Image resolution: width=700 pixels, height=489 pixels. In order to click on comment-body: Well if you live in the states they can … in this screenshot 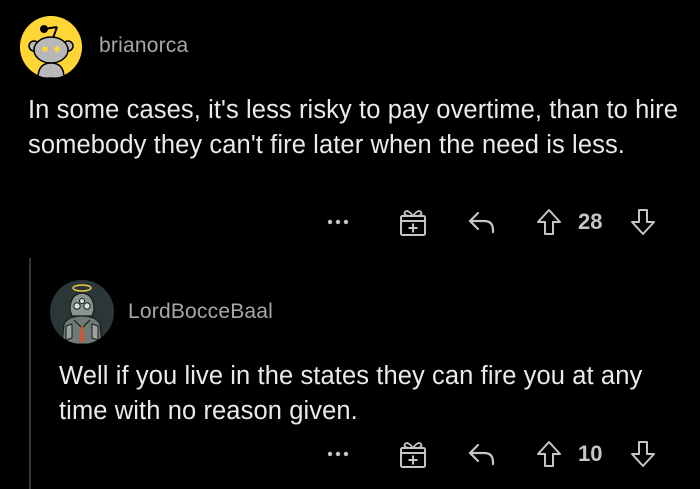, I will do `click(351, 393)`.